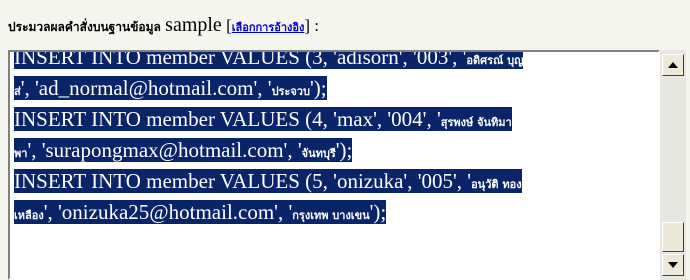  What do you see at coordinates (496, 184) in the screenshot?
I see `sql-thai-text: อนุวัติ ทอง` at bounding box center [496, 184].